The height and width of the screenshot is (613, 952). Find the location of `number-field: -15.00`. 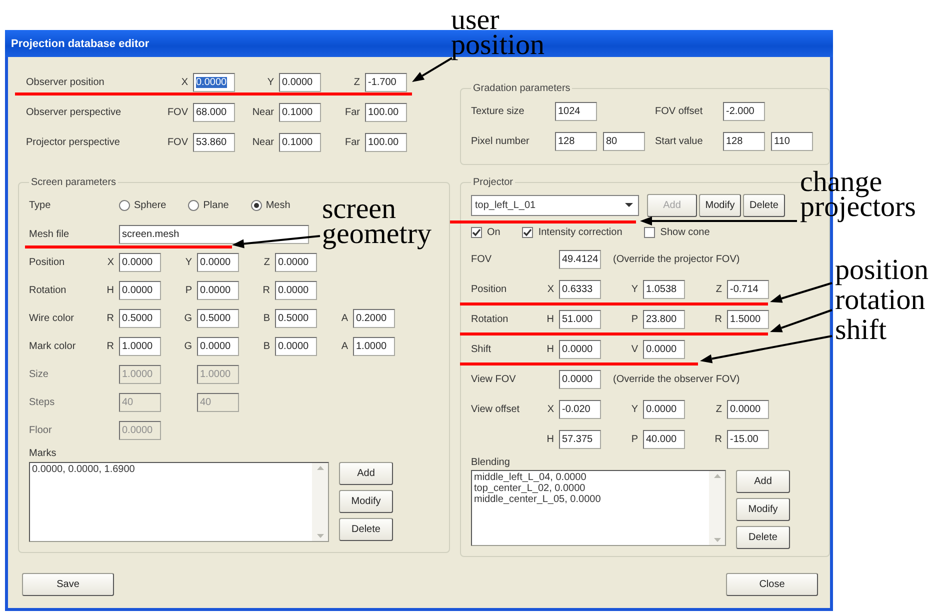

number-field: -15.00 is located at coordinates (748, 439).